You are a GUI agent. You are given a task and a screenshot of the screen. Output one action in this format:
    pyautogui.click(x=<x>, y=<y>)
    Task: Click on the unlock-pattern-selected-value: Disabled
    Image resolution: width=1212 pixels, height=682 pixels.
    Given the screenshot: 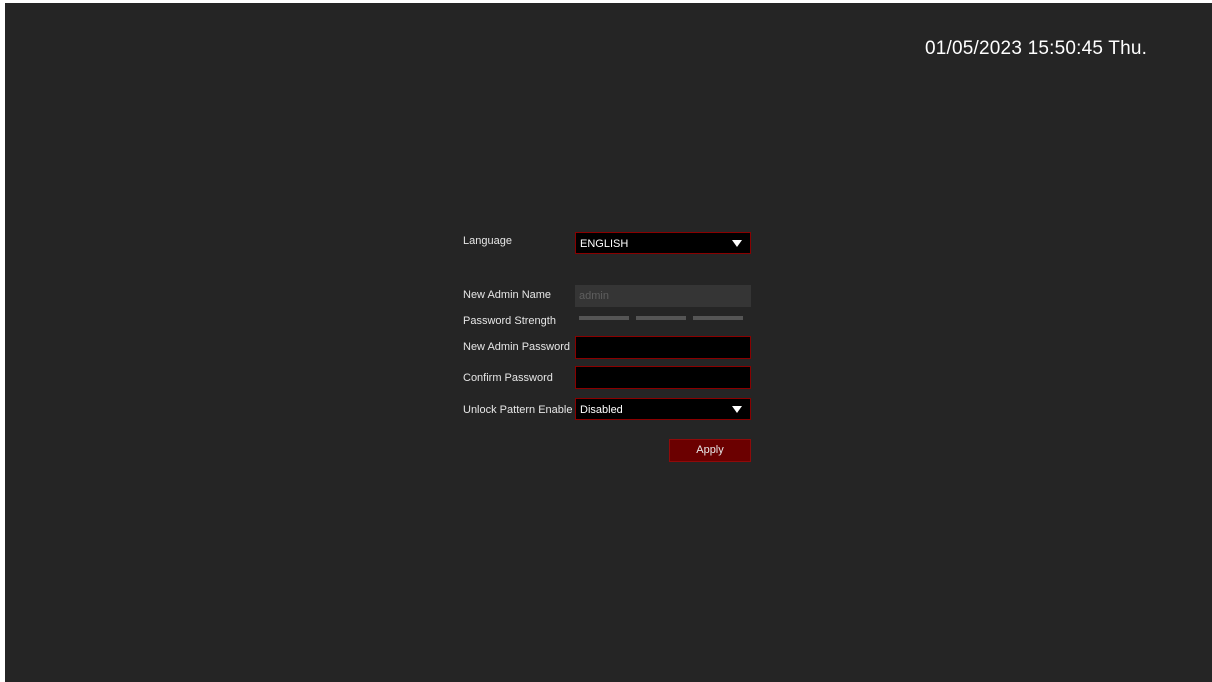 What is the action you would take?
    pyautogui.click(x=601, y=410)
    